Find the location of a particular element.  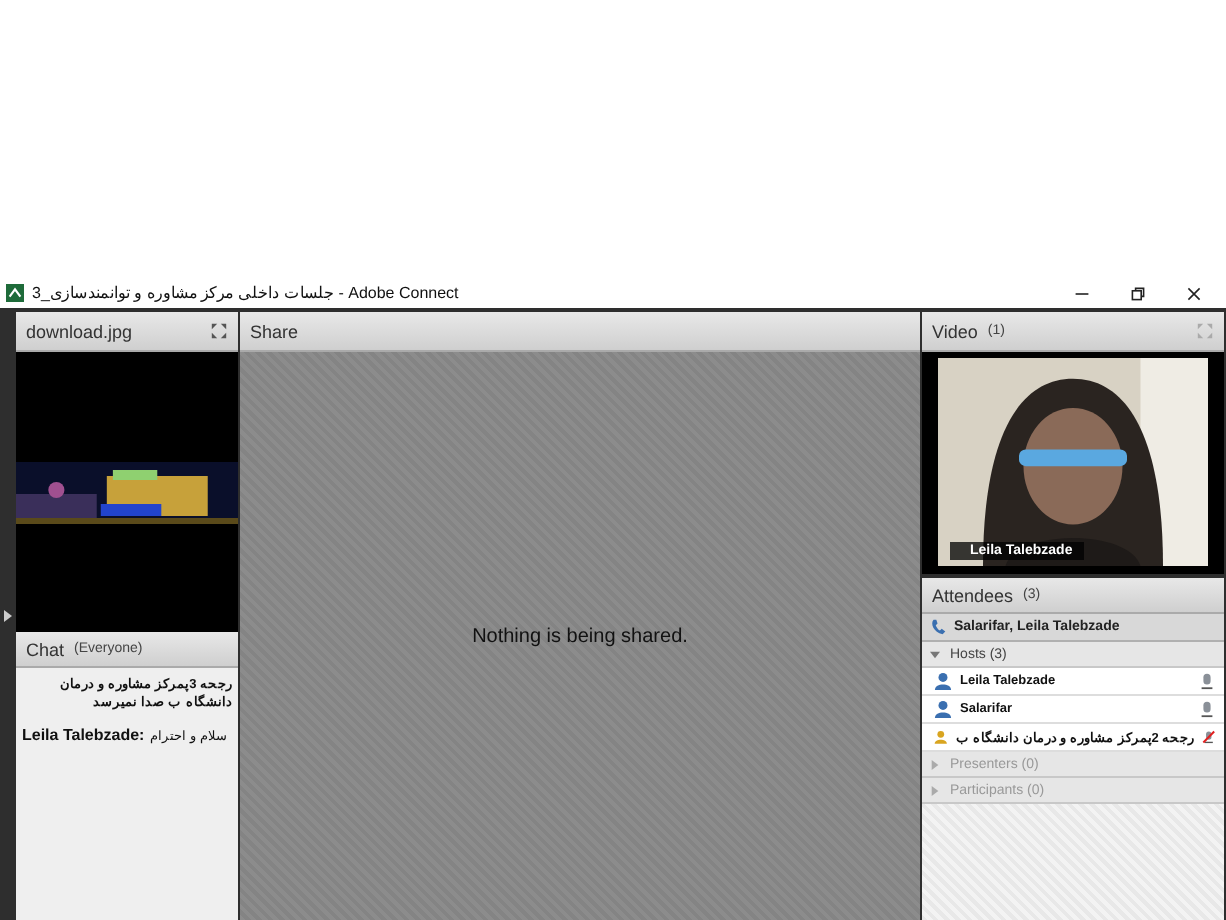

pod-title: Attendees is located at coordinates (973, 595).